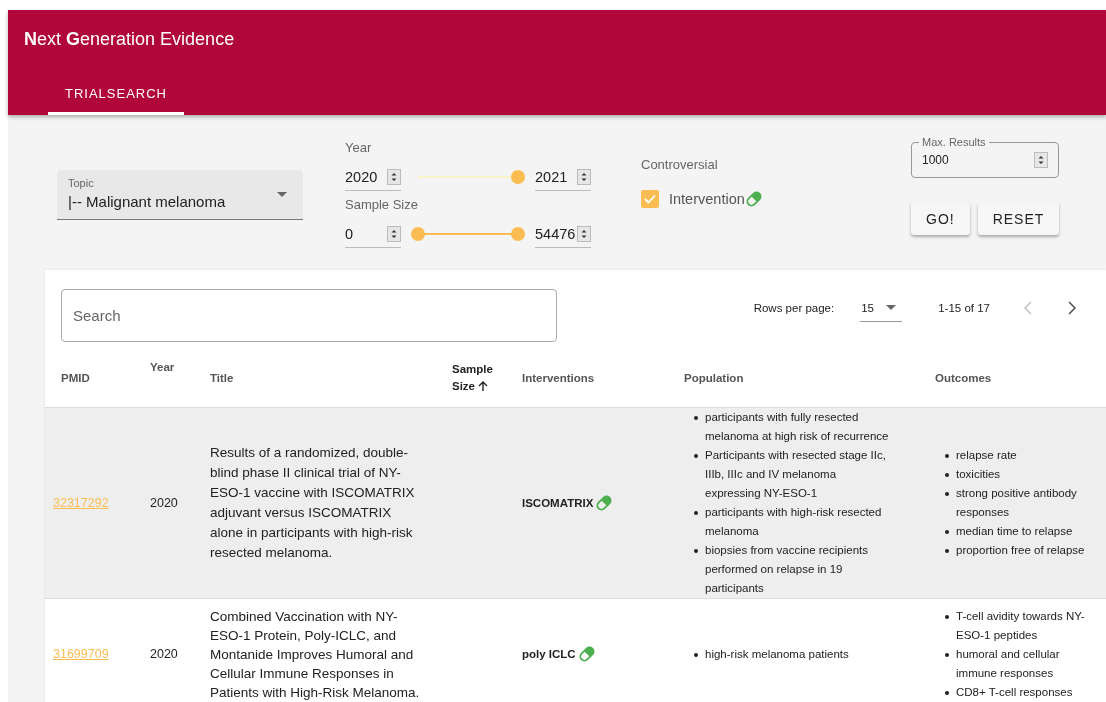 This screenshot has height=702, width=1106. Describe the element at coordinates (382, 205) in the screenshot. I see `slider-label: Sample Size` at that location.